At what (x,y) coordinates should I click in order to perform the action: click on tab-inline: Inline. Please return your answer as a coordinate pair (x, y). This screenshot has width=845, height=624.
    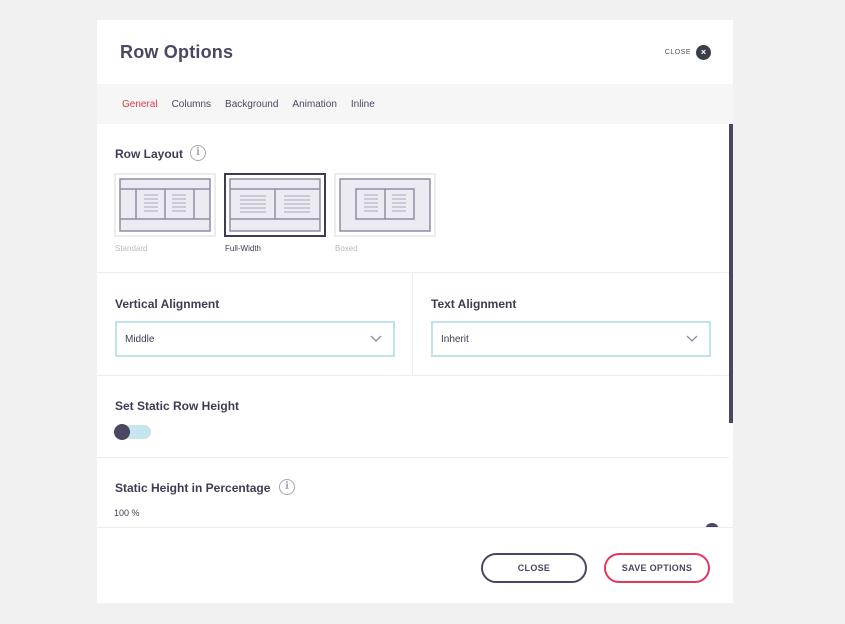
    Looking at the image, I should click on (363, 104).